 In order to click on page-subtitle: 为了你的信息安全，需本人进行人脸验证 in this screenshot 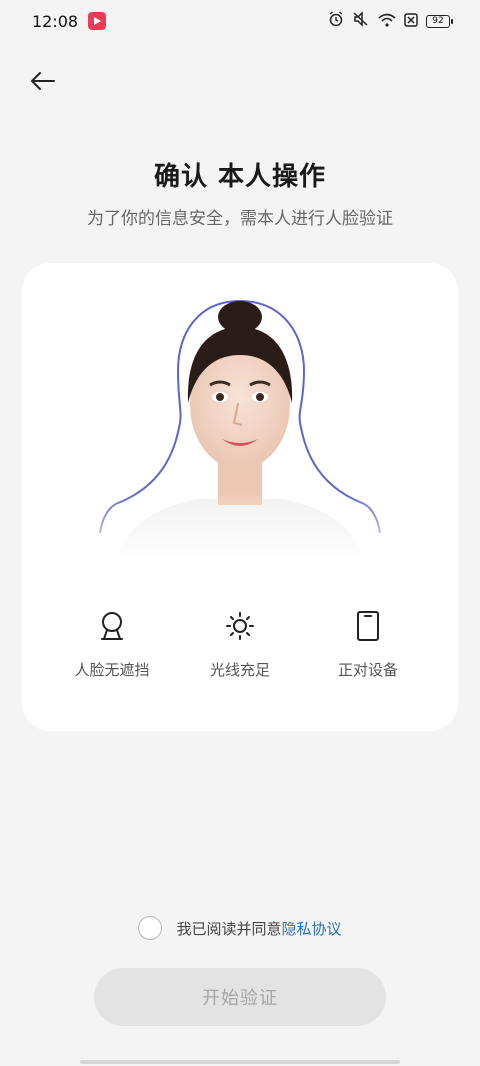, I will do `click(240, 219)`.